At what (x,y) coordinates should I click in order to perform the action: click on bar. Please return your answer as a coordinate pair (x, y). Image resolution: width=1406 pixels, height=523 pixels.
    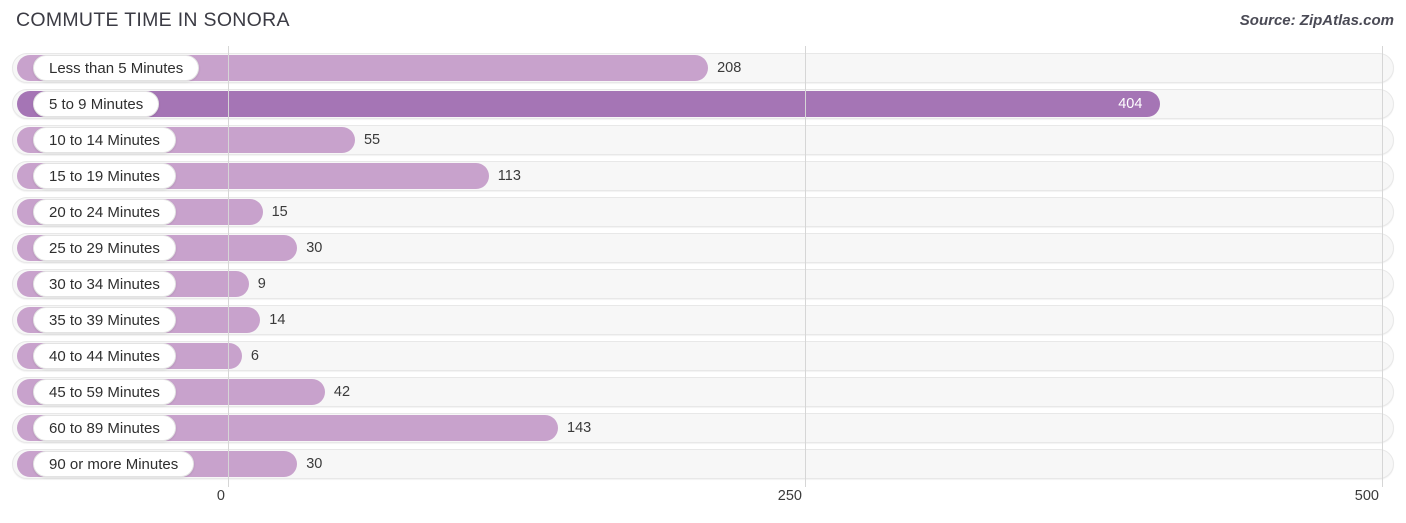
    Looking at the image, I should click on (589, 104).